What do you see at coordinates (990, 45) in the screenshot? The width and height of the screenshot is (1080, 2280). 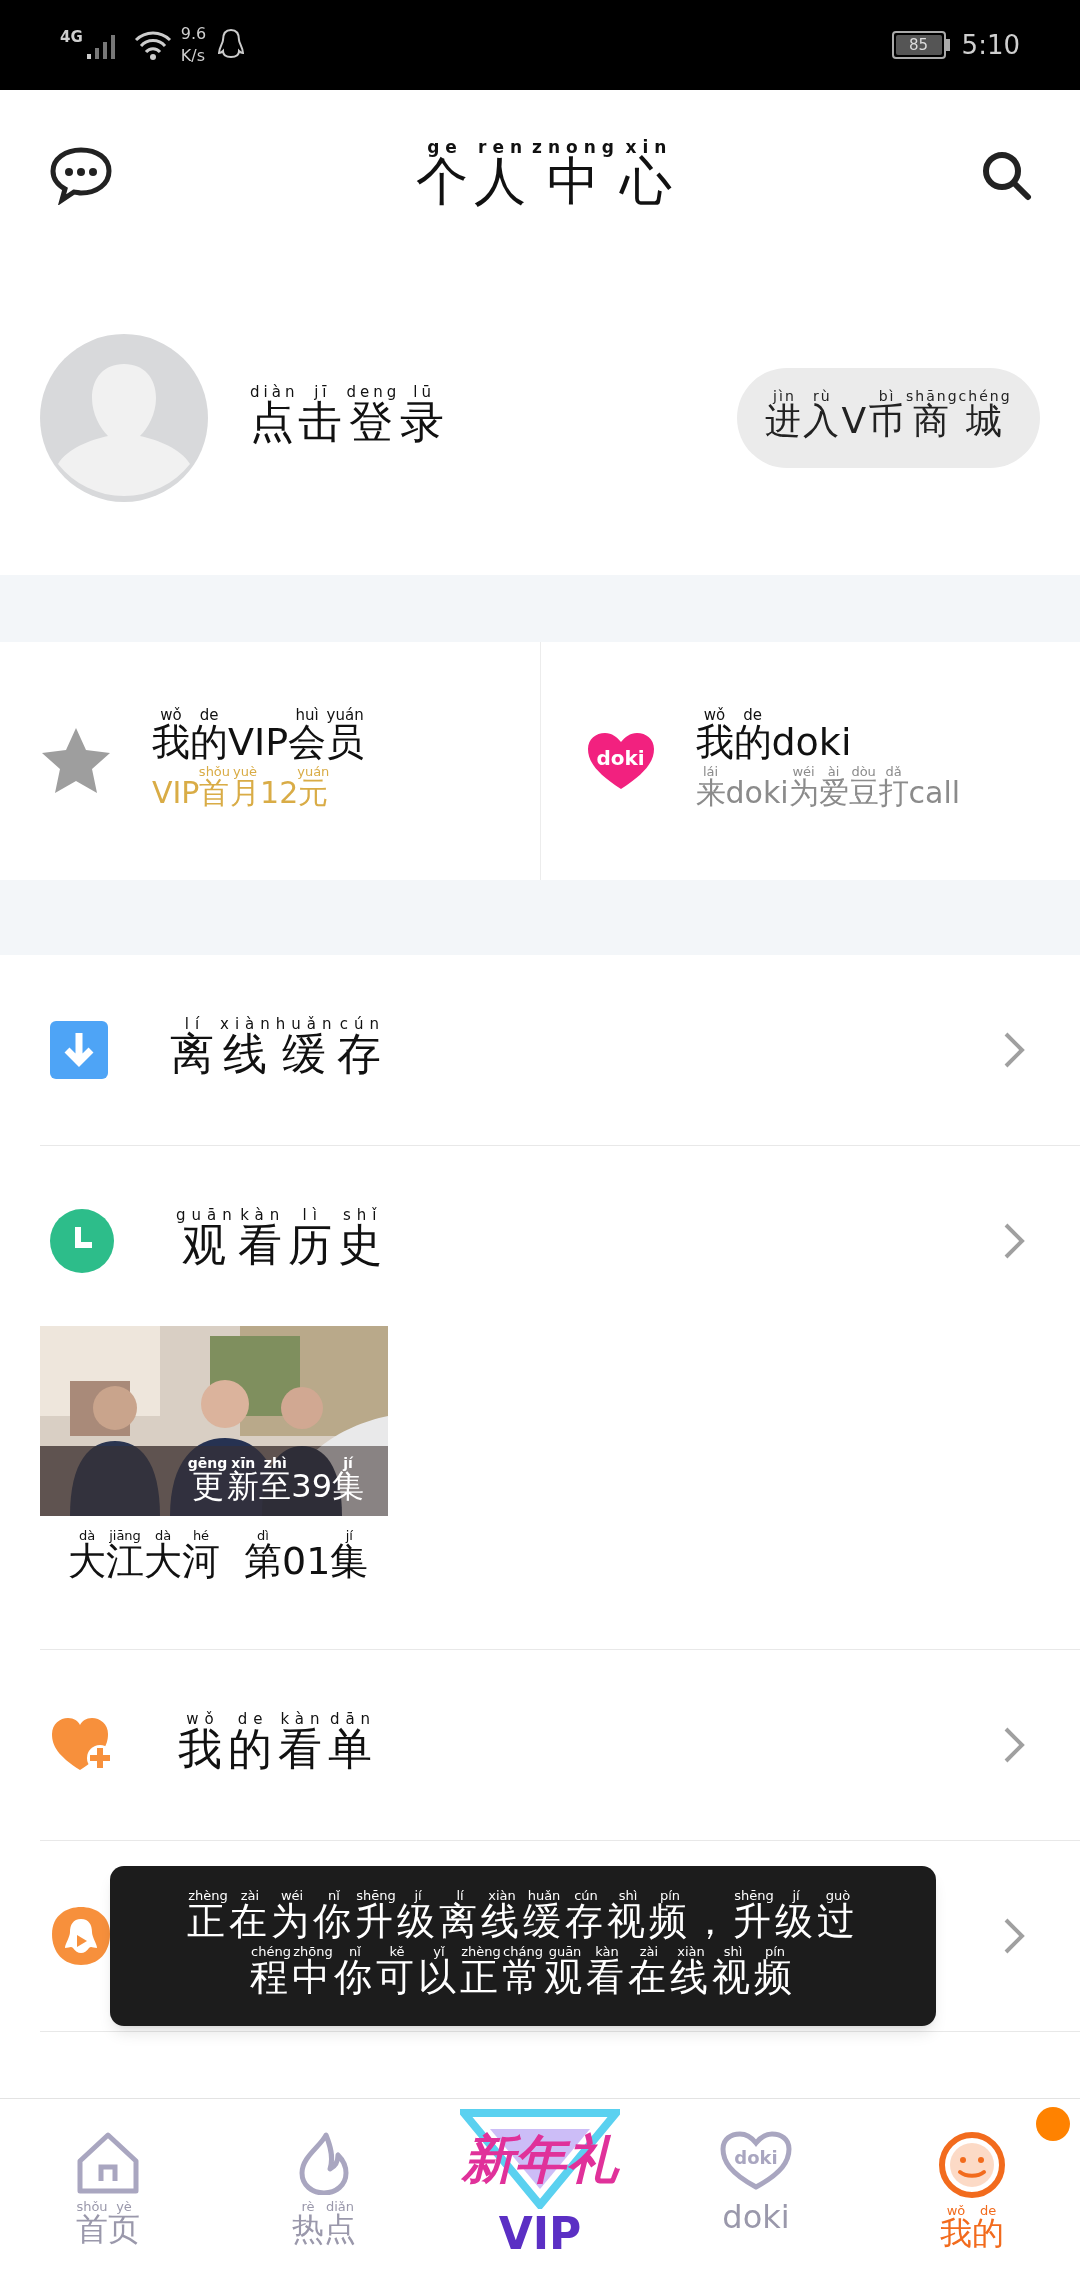 I see `clock-time: 5:10` at bounding box center [990, 45].